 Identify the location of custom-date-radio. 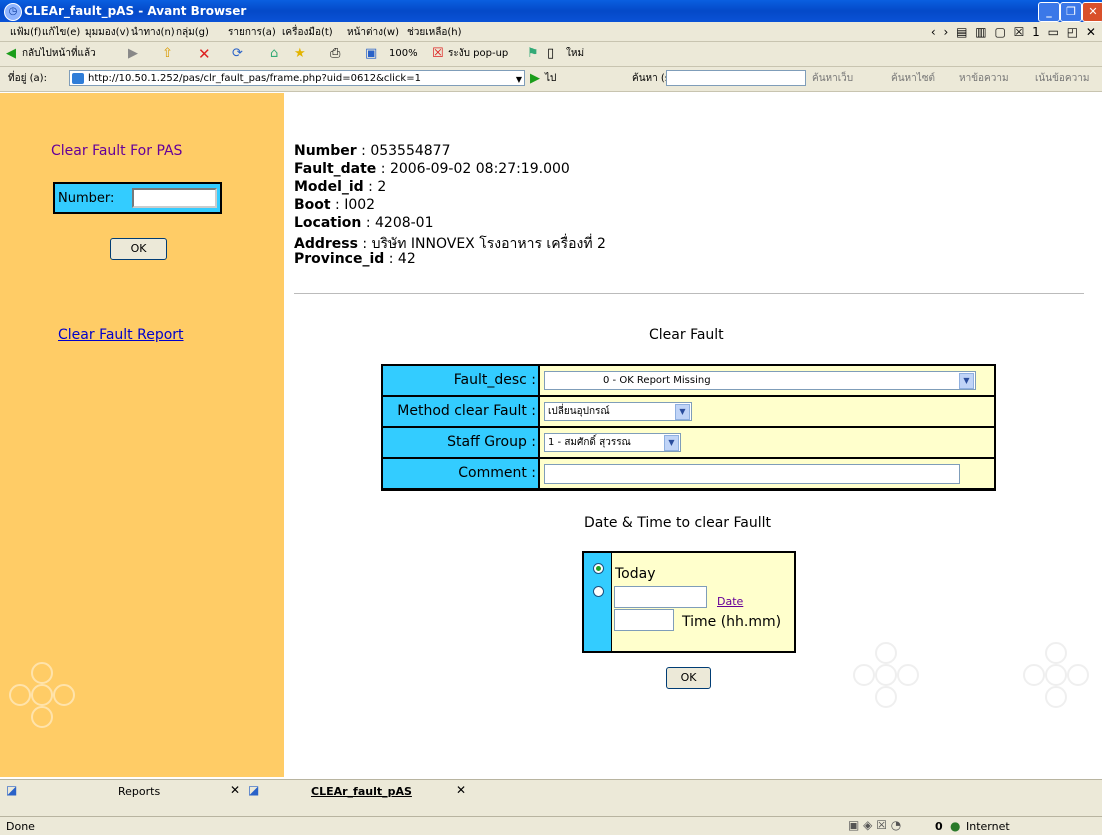
(598, 591).